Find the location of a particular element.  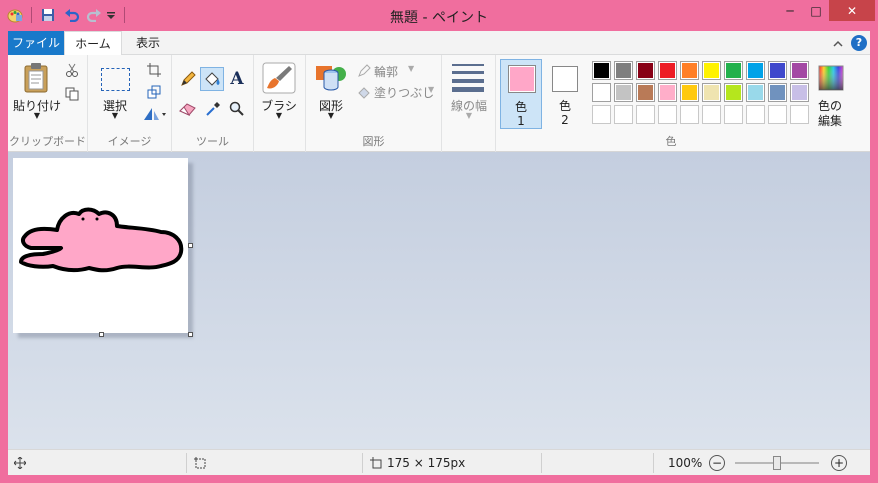

text-icon: A is located at coordinates (237, 79).